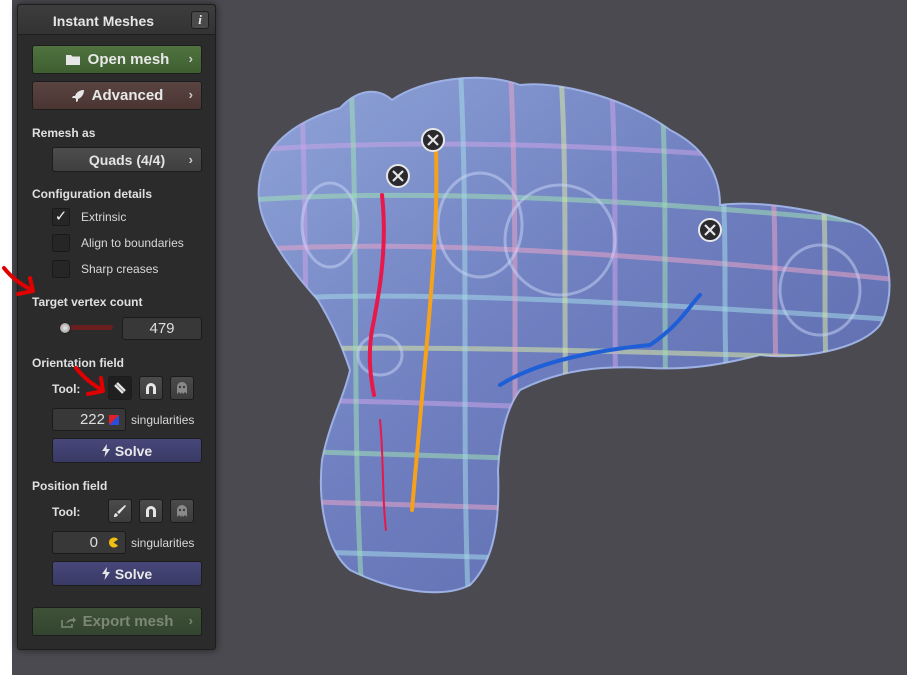  Describe the element at coordinates (61, 217) in the screenshot. I see `extrinsic-checkbox: ✓` at that location.